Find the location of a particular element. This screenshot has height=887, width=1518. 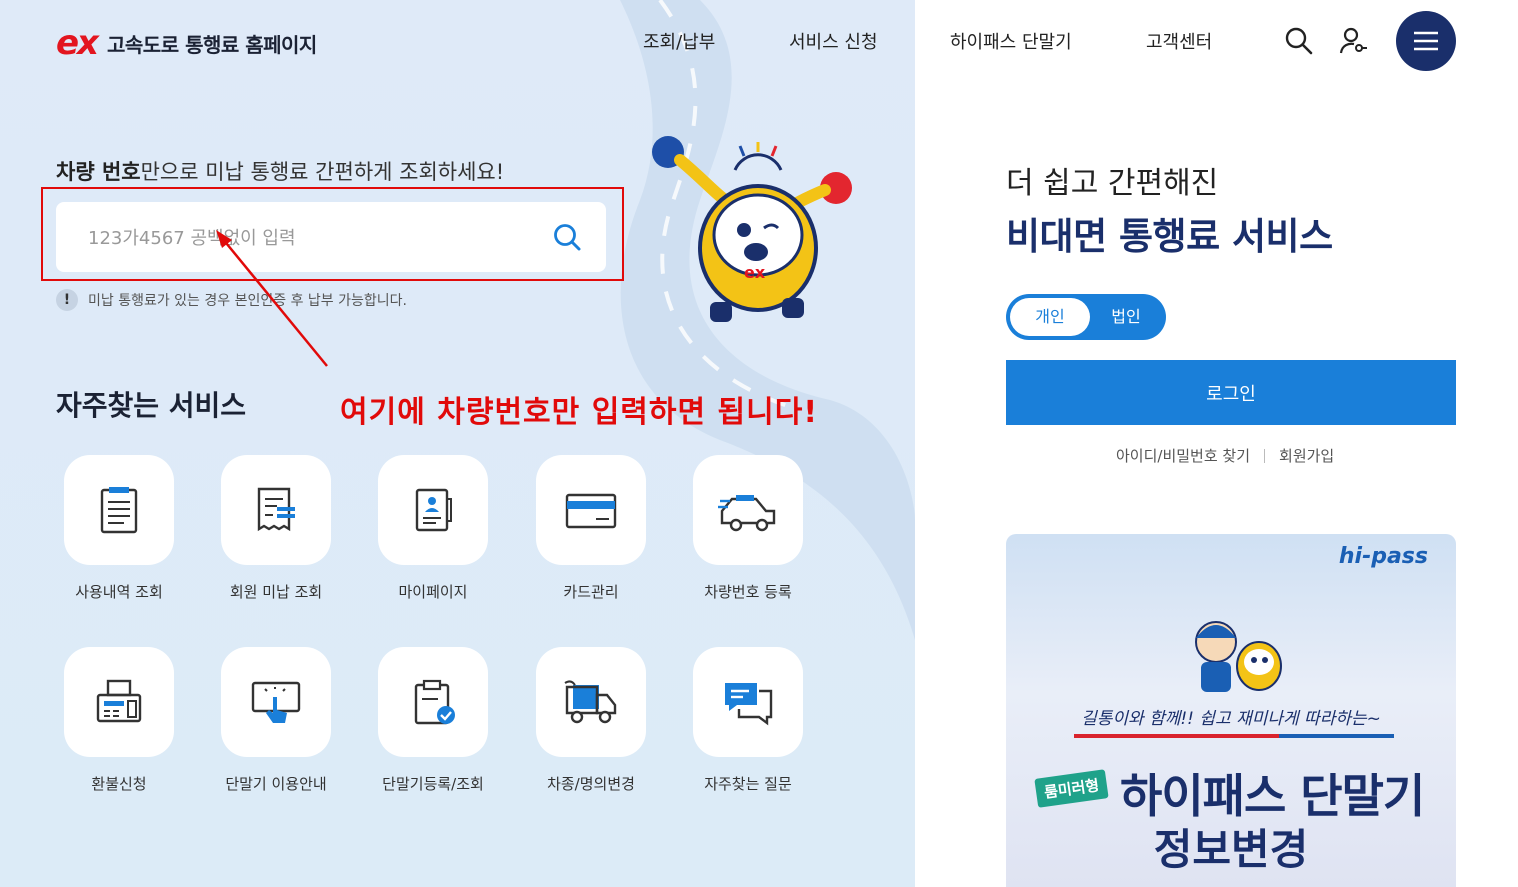

notice-text: 미납 통행료가 있는 경우 본인인증 후 납부 가능합니다. is located at coordinates (247, 301).